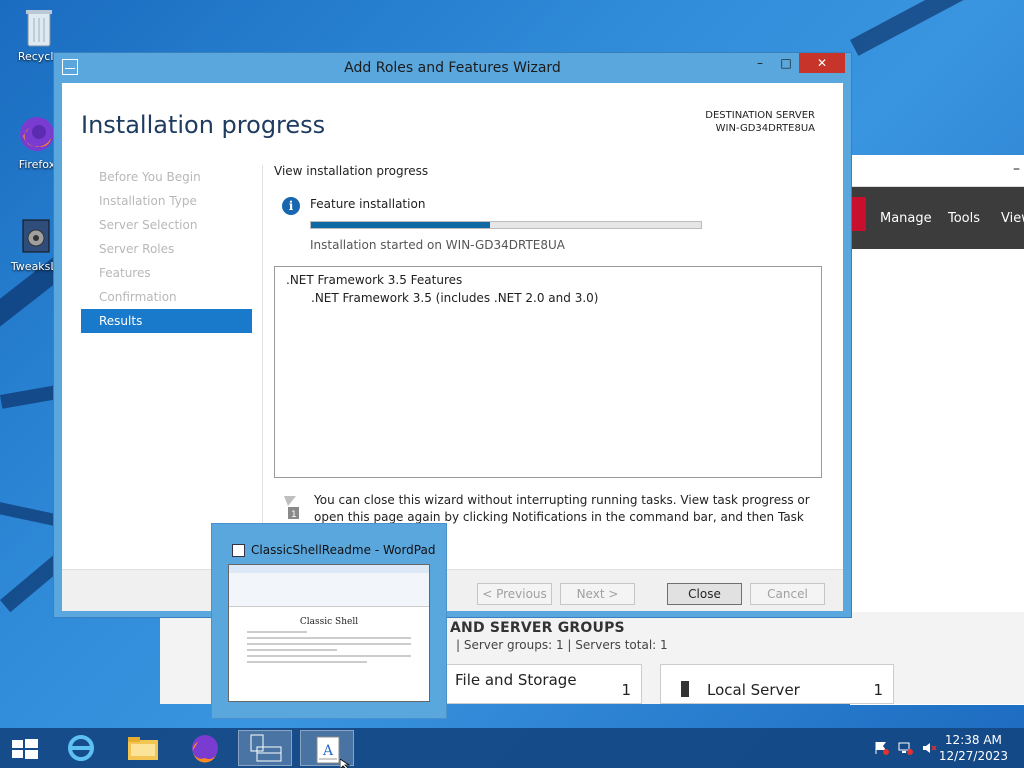 The width and height of the screenshot is (1024, 768). Describe the element at coordinates (516, 680) in the screenshot. I see `tile-label: File and Storage` at that location.